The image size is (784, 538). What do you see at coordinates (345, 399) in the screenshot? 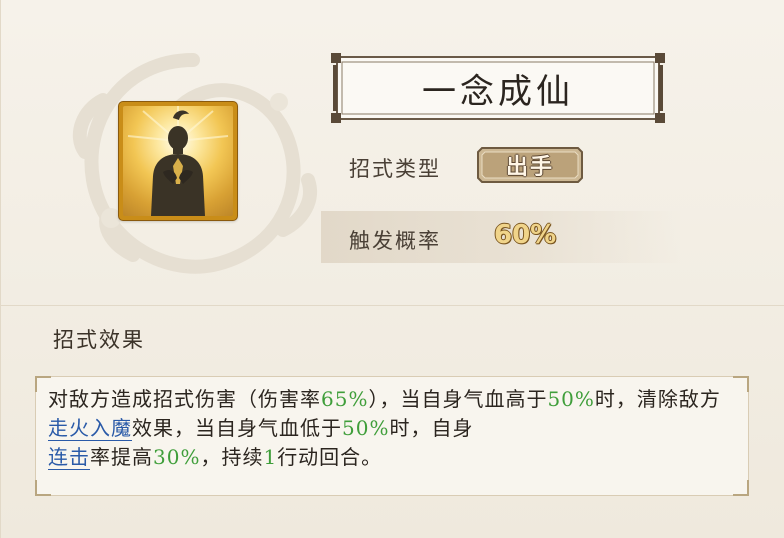
I see `damage-rate-value: 65%` at bounding box center [345, 399].